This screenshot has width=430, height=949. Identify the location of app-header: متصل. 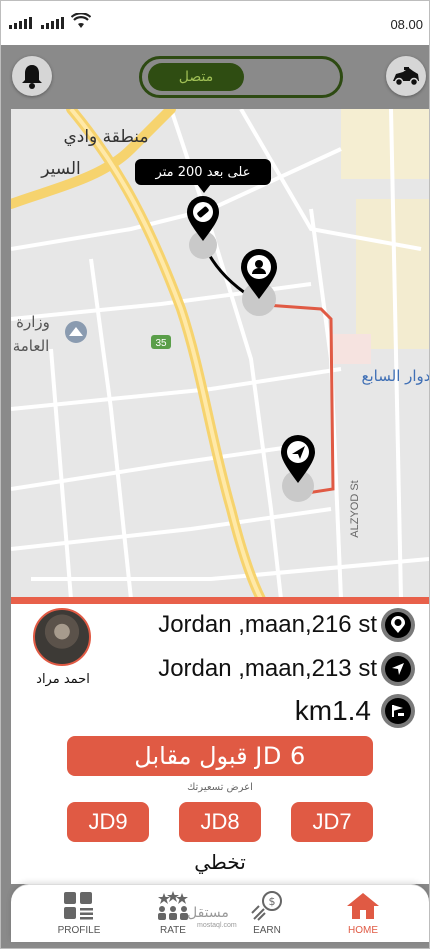
(215, 76).